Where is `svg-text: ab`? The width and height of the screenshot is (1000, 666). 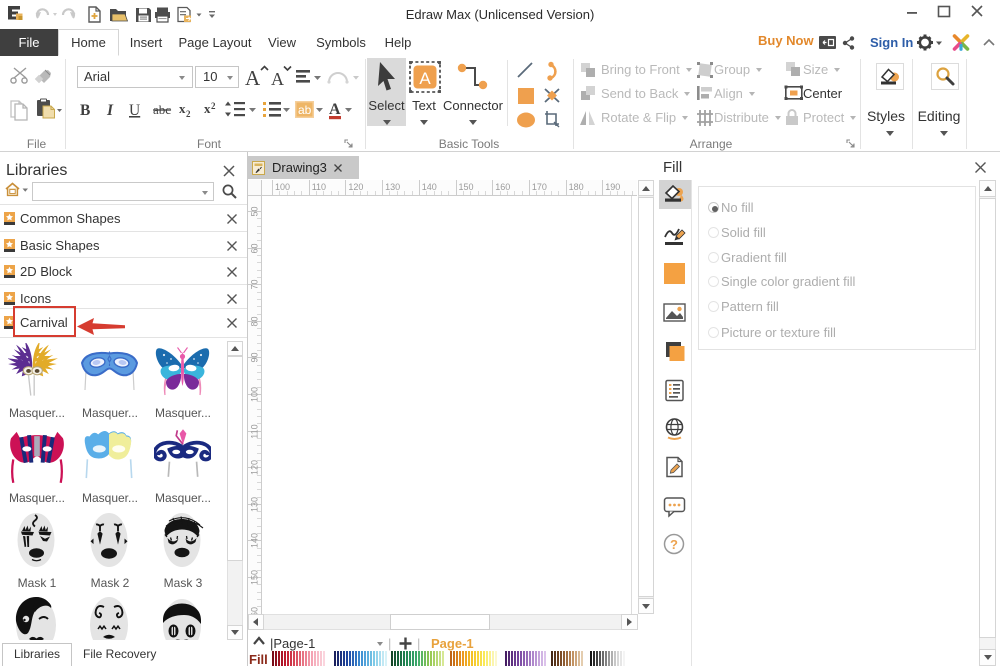
svg-text: ab is located at coordinates (305, 110).